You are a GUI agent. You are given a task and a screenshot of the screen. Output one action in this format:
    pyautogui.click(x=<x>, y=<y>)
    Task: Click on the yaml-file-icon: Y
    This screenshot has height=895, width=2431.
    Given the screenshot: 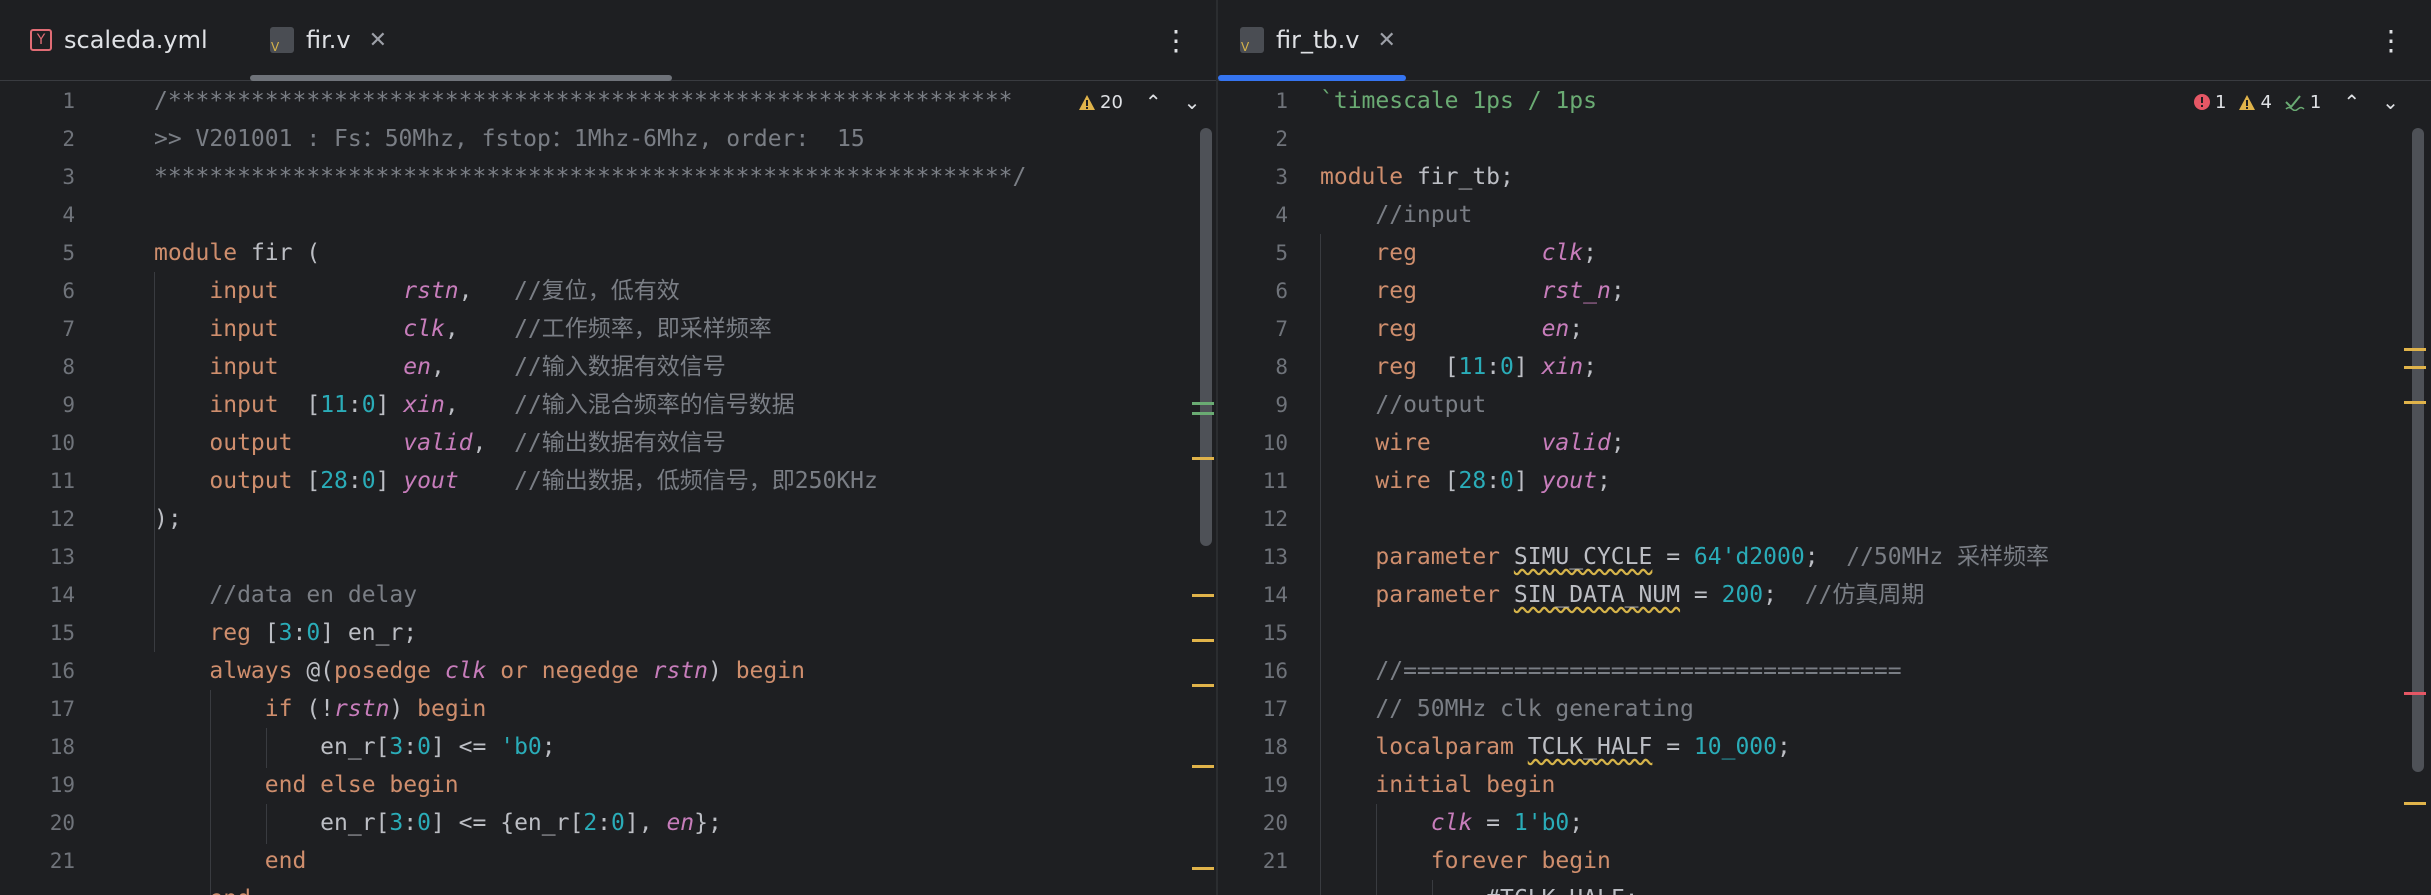 What is the action you would take?
    pyautogui.click(x=41, y=40)
    